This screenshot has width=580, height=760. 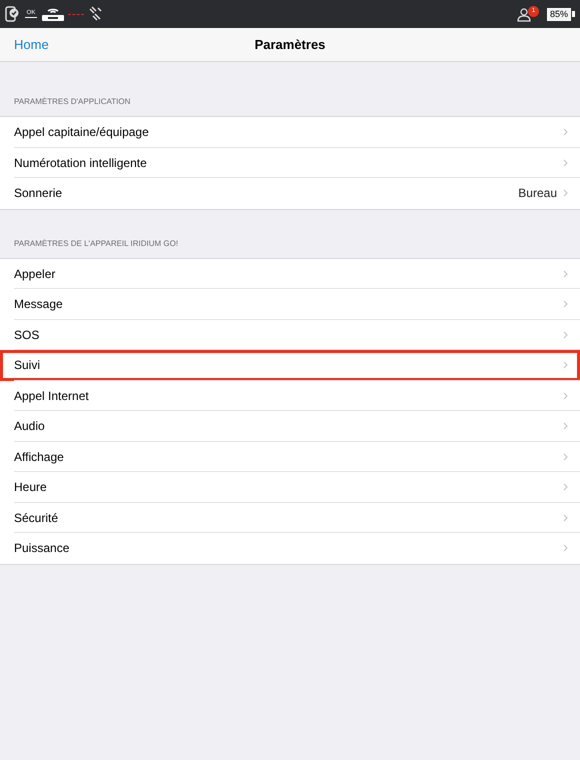 I want to click on row-label: Suivi, so click(x=28, y=365).